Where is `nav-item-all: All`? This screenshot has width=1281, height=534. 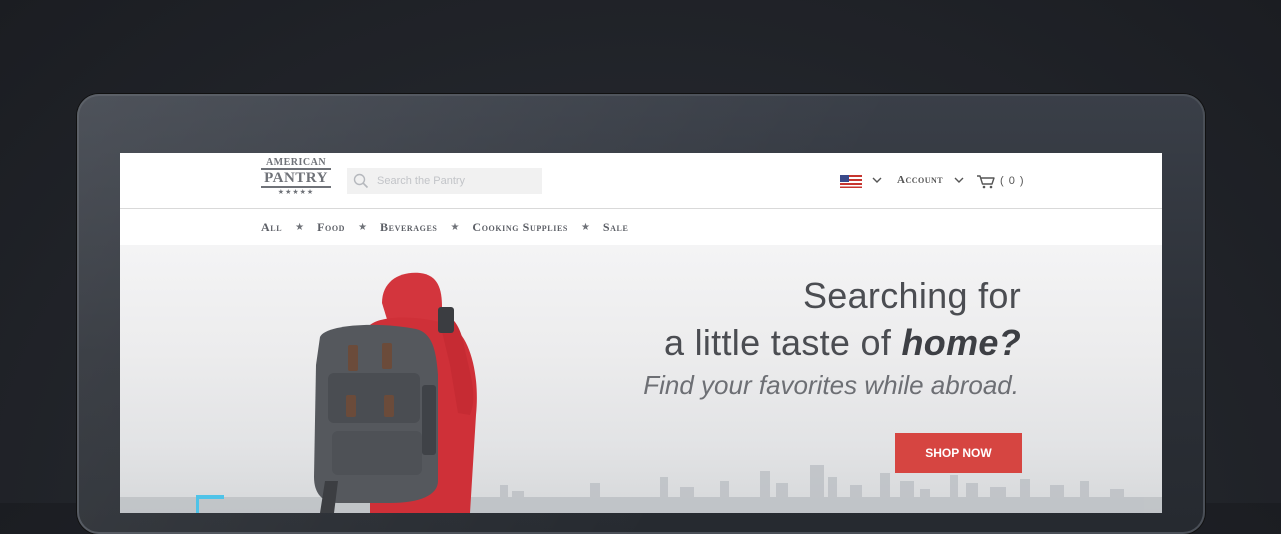 nav-item-all: All is located at coordinates (271, 227).